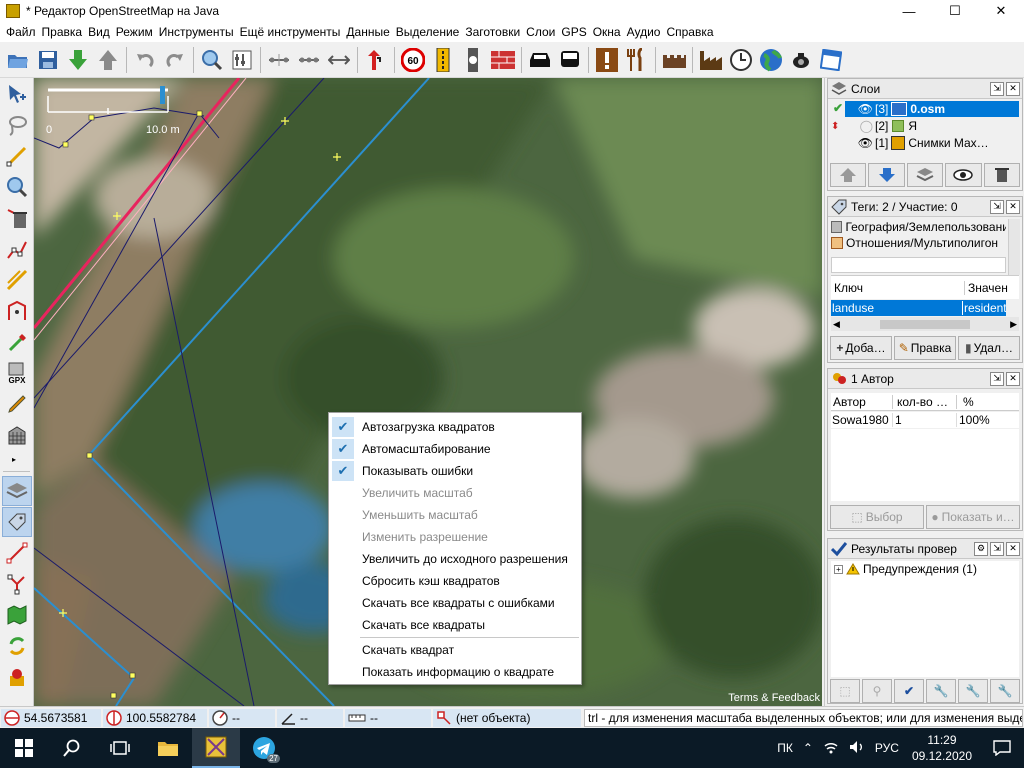 The image size is (1024, 768). I want to click on imagery-attribution-link: Terms & Feedback, so click(774, 698).